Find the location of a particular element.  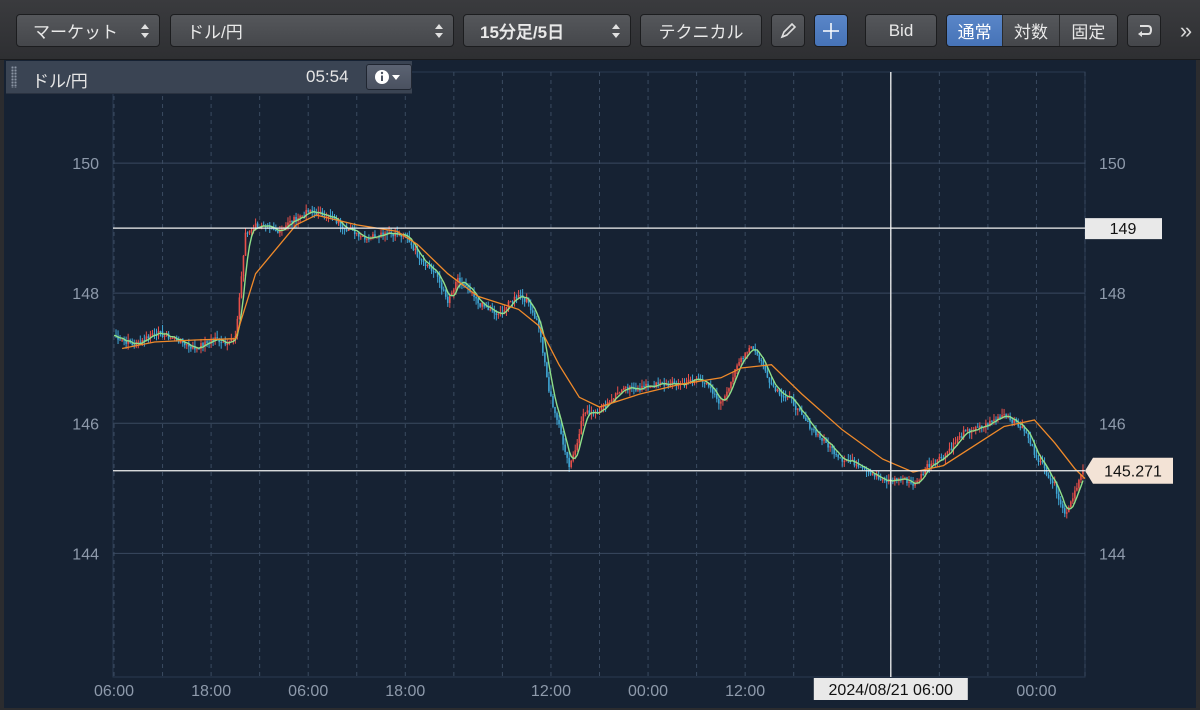

return-arrow-icon is located at coordinates (1145, 30).